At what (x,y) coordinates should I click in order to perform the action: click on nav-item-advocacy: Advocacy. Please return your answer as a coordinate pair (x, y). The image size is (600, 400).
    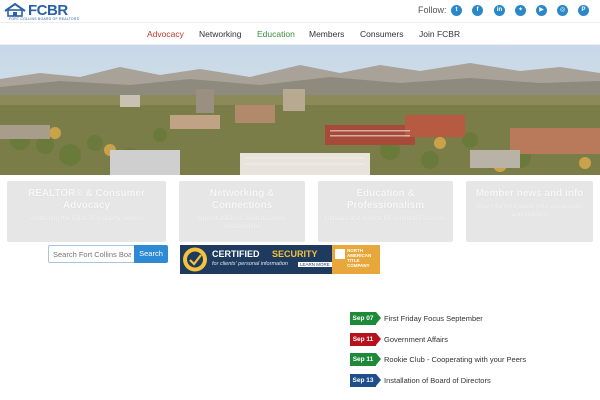
    Looking at the image, I should click on (165, 34).